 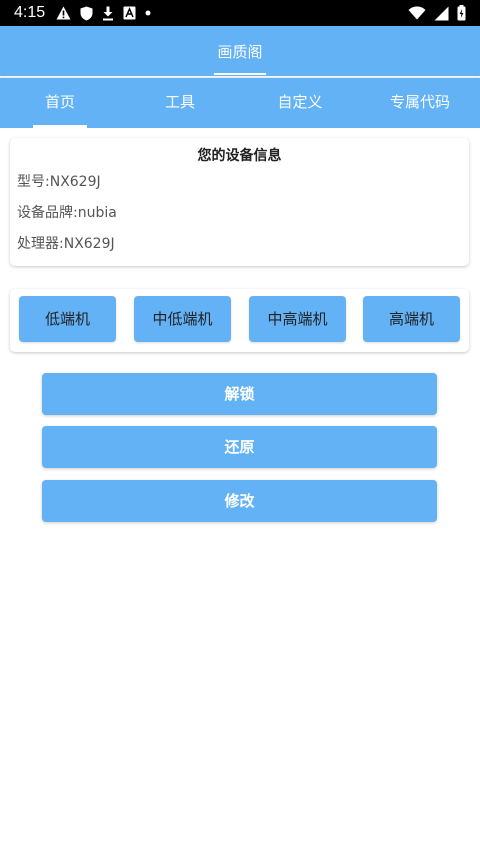 What do you see at coordinates (180, 103) in the screenshot?
I see `tab-tools: 工具` at bounding box center [180, 103].